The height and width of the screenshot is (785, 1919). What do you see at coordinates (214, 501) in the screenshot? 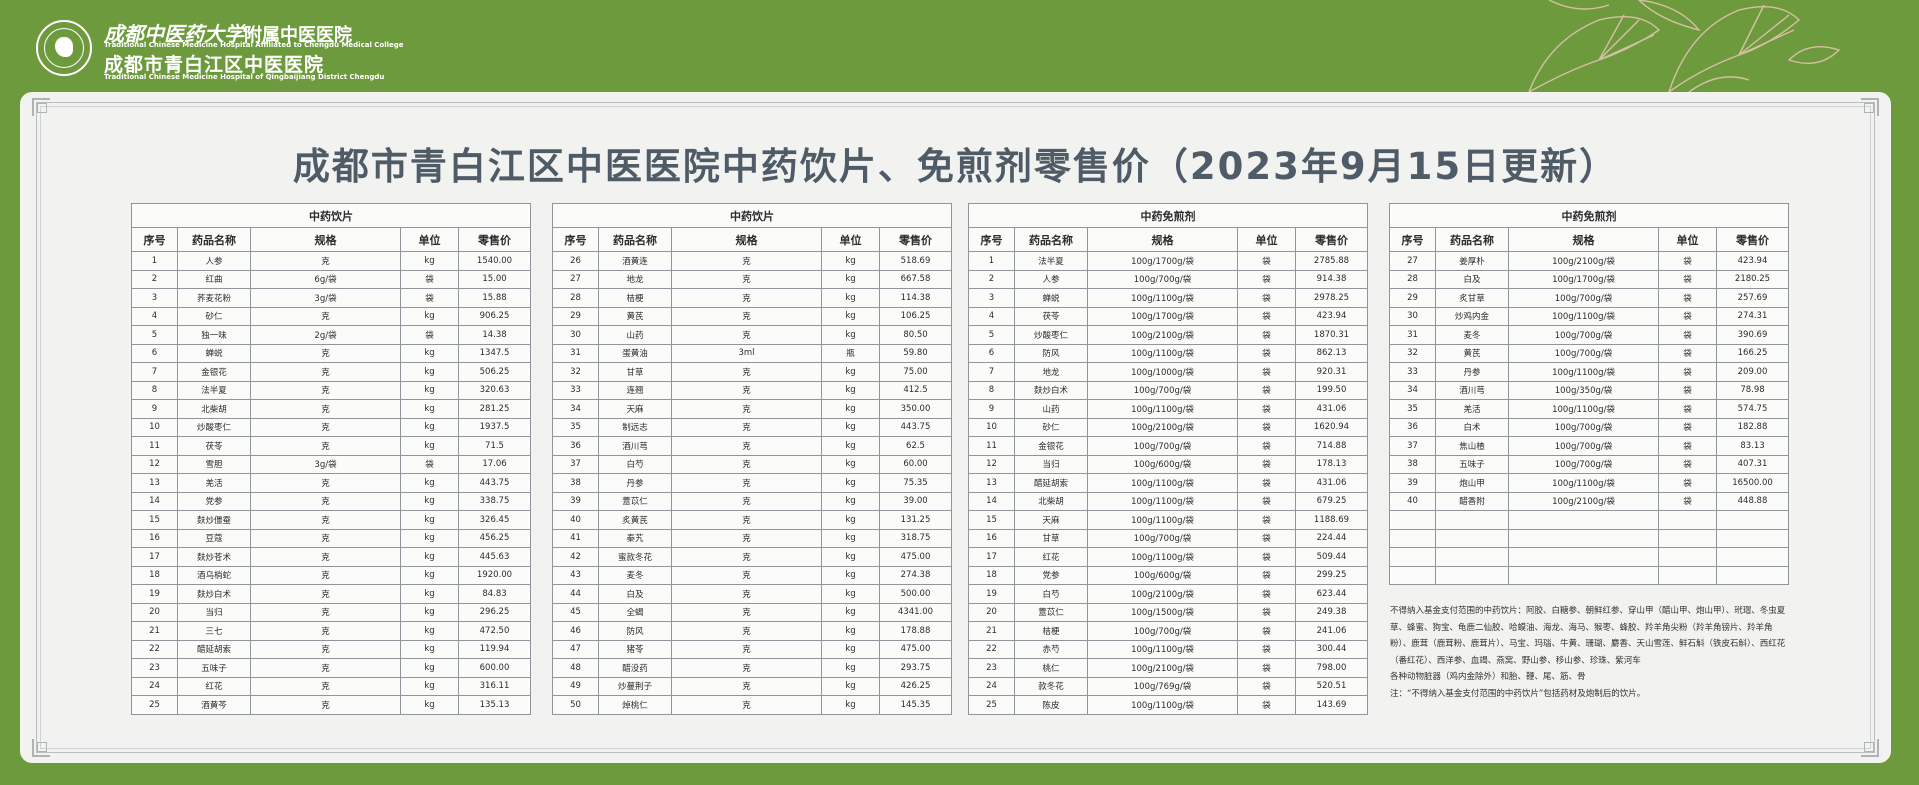
I see `name-cell: 党参` at bounding box center [214, 501].